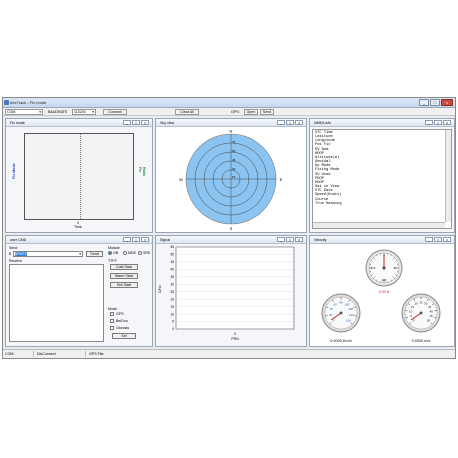 The image size is (458, 458). Describe the element at coordinates (231, 180) in the screenshot. I see `sky-view-chart: N S W E 75 60 45 30 15` at that location.